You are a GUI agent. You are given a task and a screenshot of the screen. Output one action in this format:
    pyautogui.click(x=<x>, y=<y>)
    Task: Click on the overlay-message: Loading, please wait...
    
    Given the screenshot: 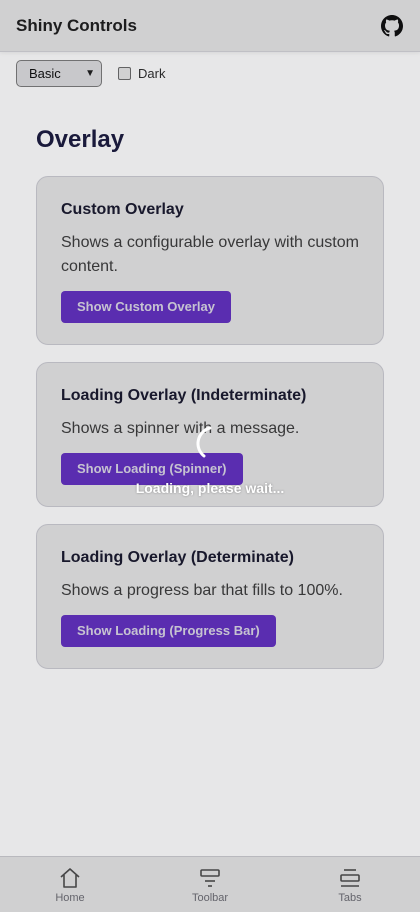 What is the action you would take?
    pyautogui.click(x=210, y=488)
    